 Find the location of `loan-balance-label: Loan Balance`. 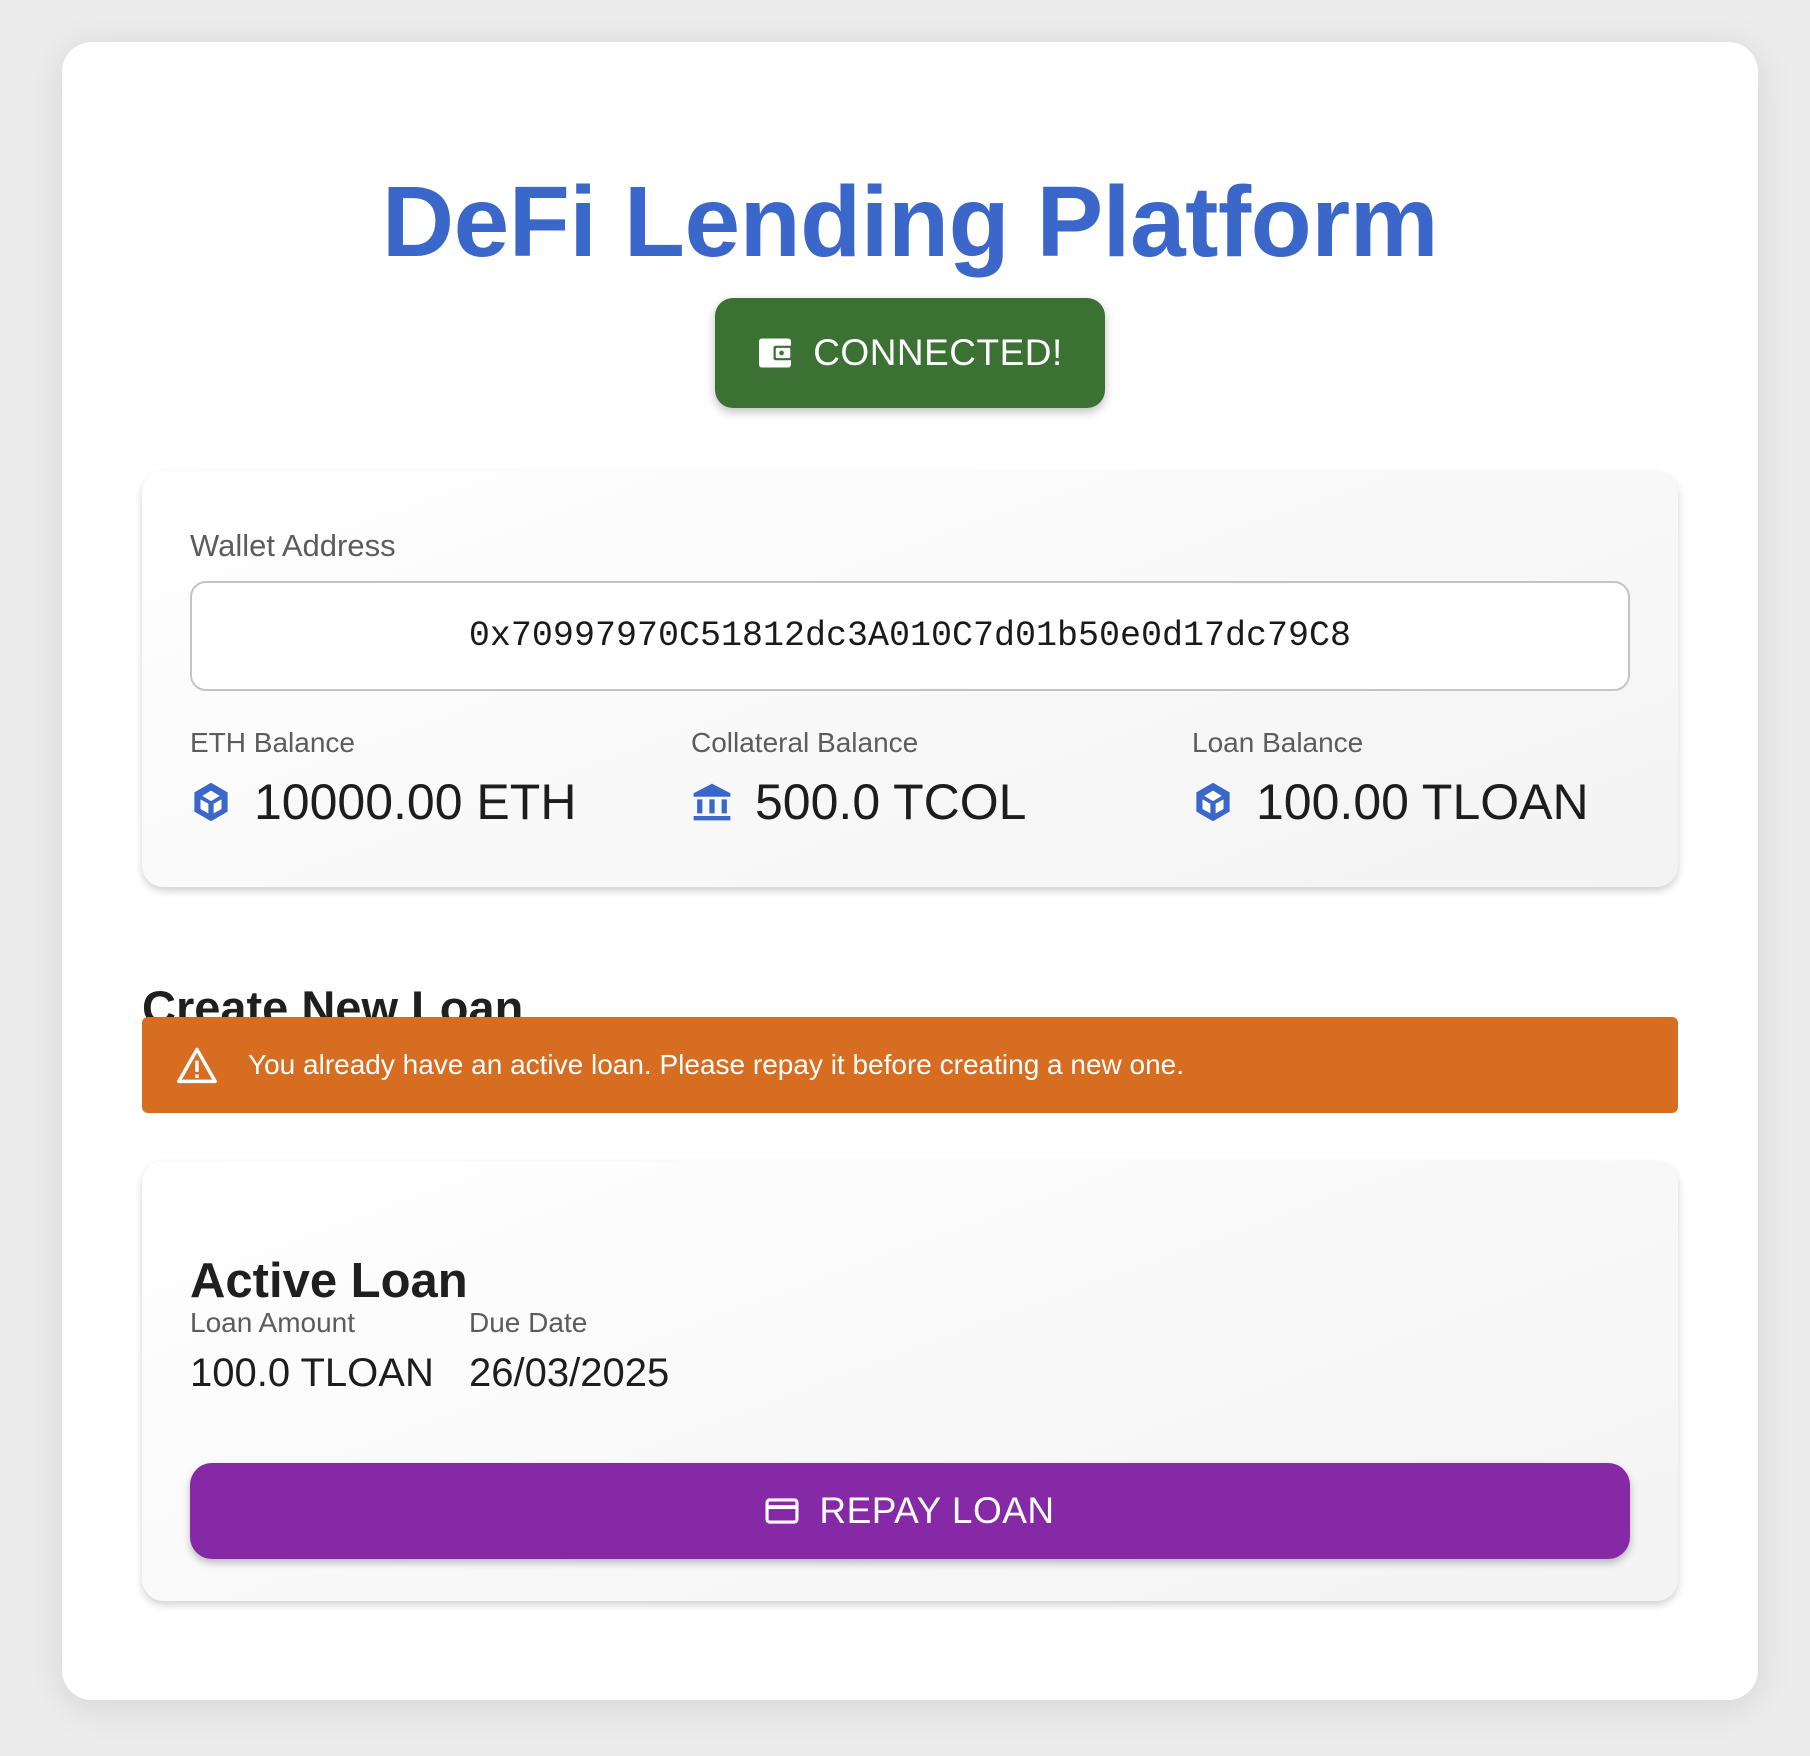

loan-balance-label: Loan Balance is located at coordinates (1278, 742).